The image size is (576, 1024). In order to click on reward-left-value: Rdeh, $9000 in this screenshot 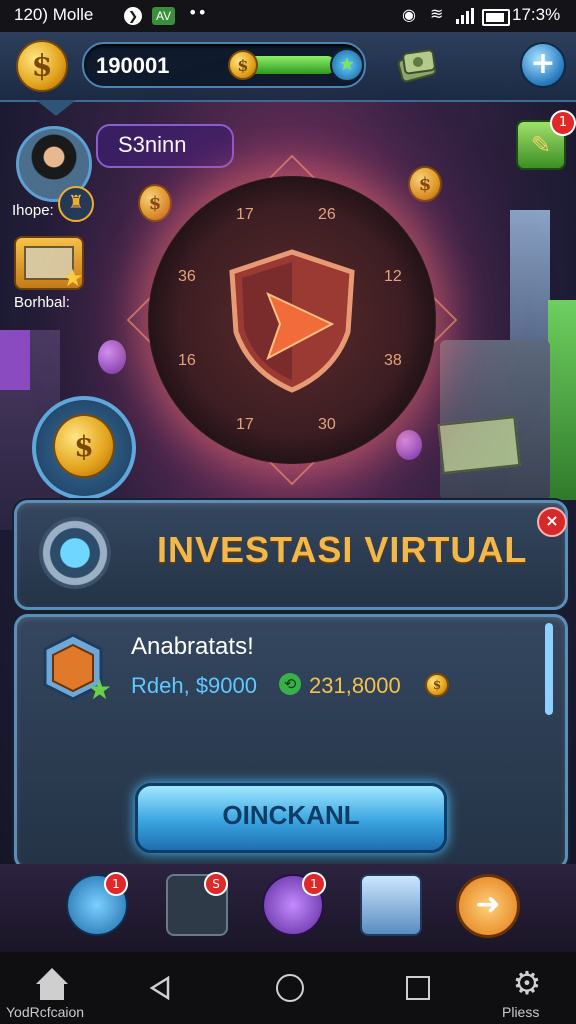, I will do `click(194, 685)`.